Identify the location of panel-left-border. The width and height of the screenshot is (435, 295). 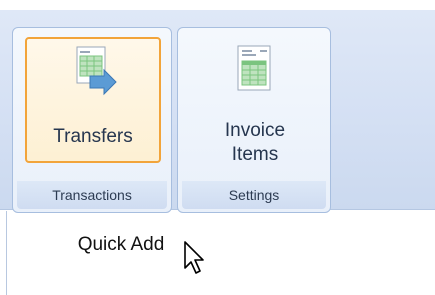
(6, 253).